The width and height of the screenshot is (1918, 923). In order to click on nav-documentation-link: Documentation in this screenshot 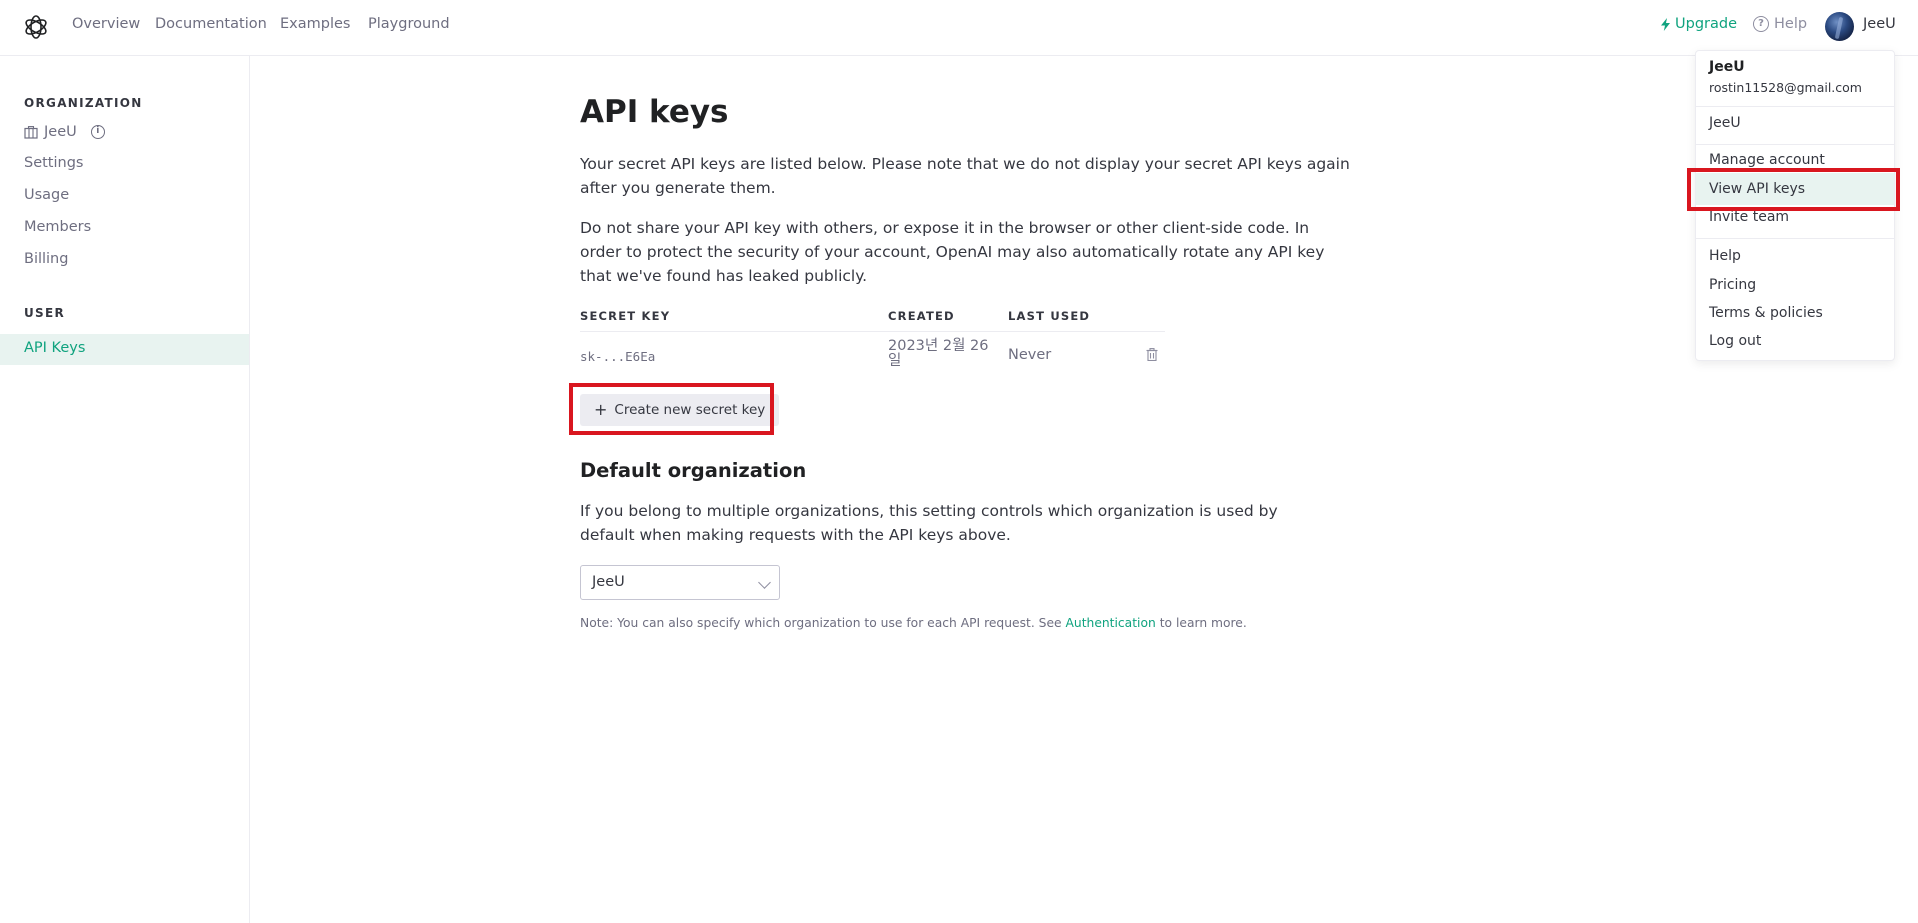, I will do `click(211, 24)`.